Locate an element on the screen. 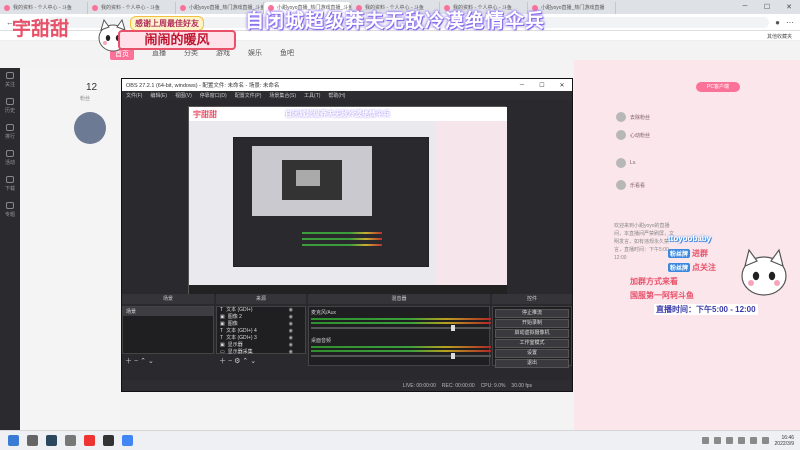 The width and height of the screenshot is (800, 450). nav-item-fishbar: 鱼吧 is located at coordinates (287, 54).